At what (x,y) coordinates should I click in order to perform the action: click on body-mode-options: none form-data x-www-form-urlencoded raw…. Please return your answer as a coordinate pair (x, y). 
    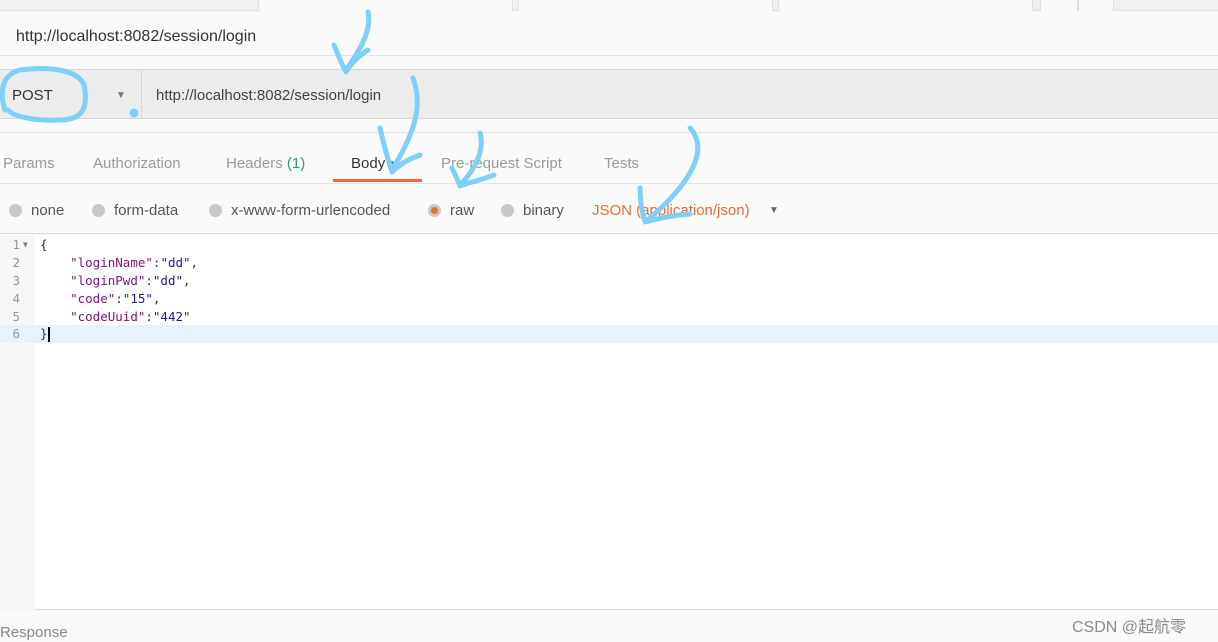
    Looking at the image, I should click on (609, 209).